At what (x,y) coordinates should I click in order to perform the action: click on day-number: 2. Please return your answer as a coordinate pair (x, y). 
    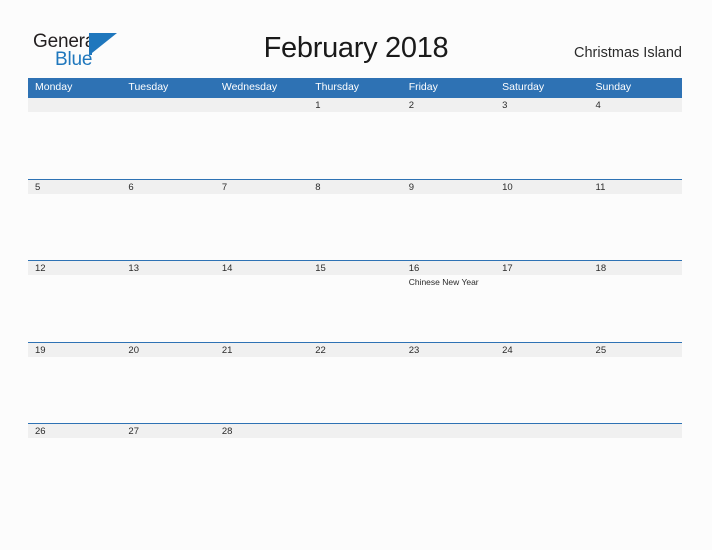
    Looking at the image, I should click on (411, 105).